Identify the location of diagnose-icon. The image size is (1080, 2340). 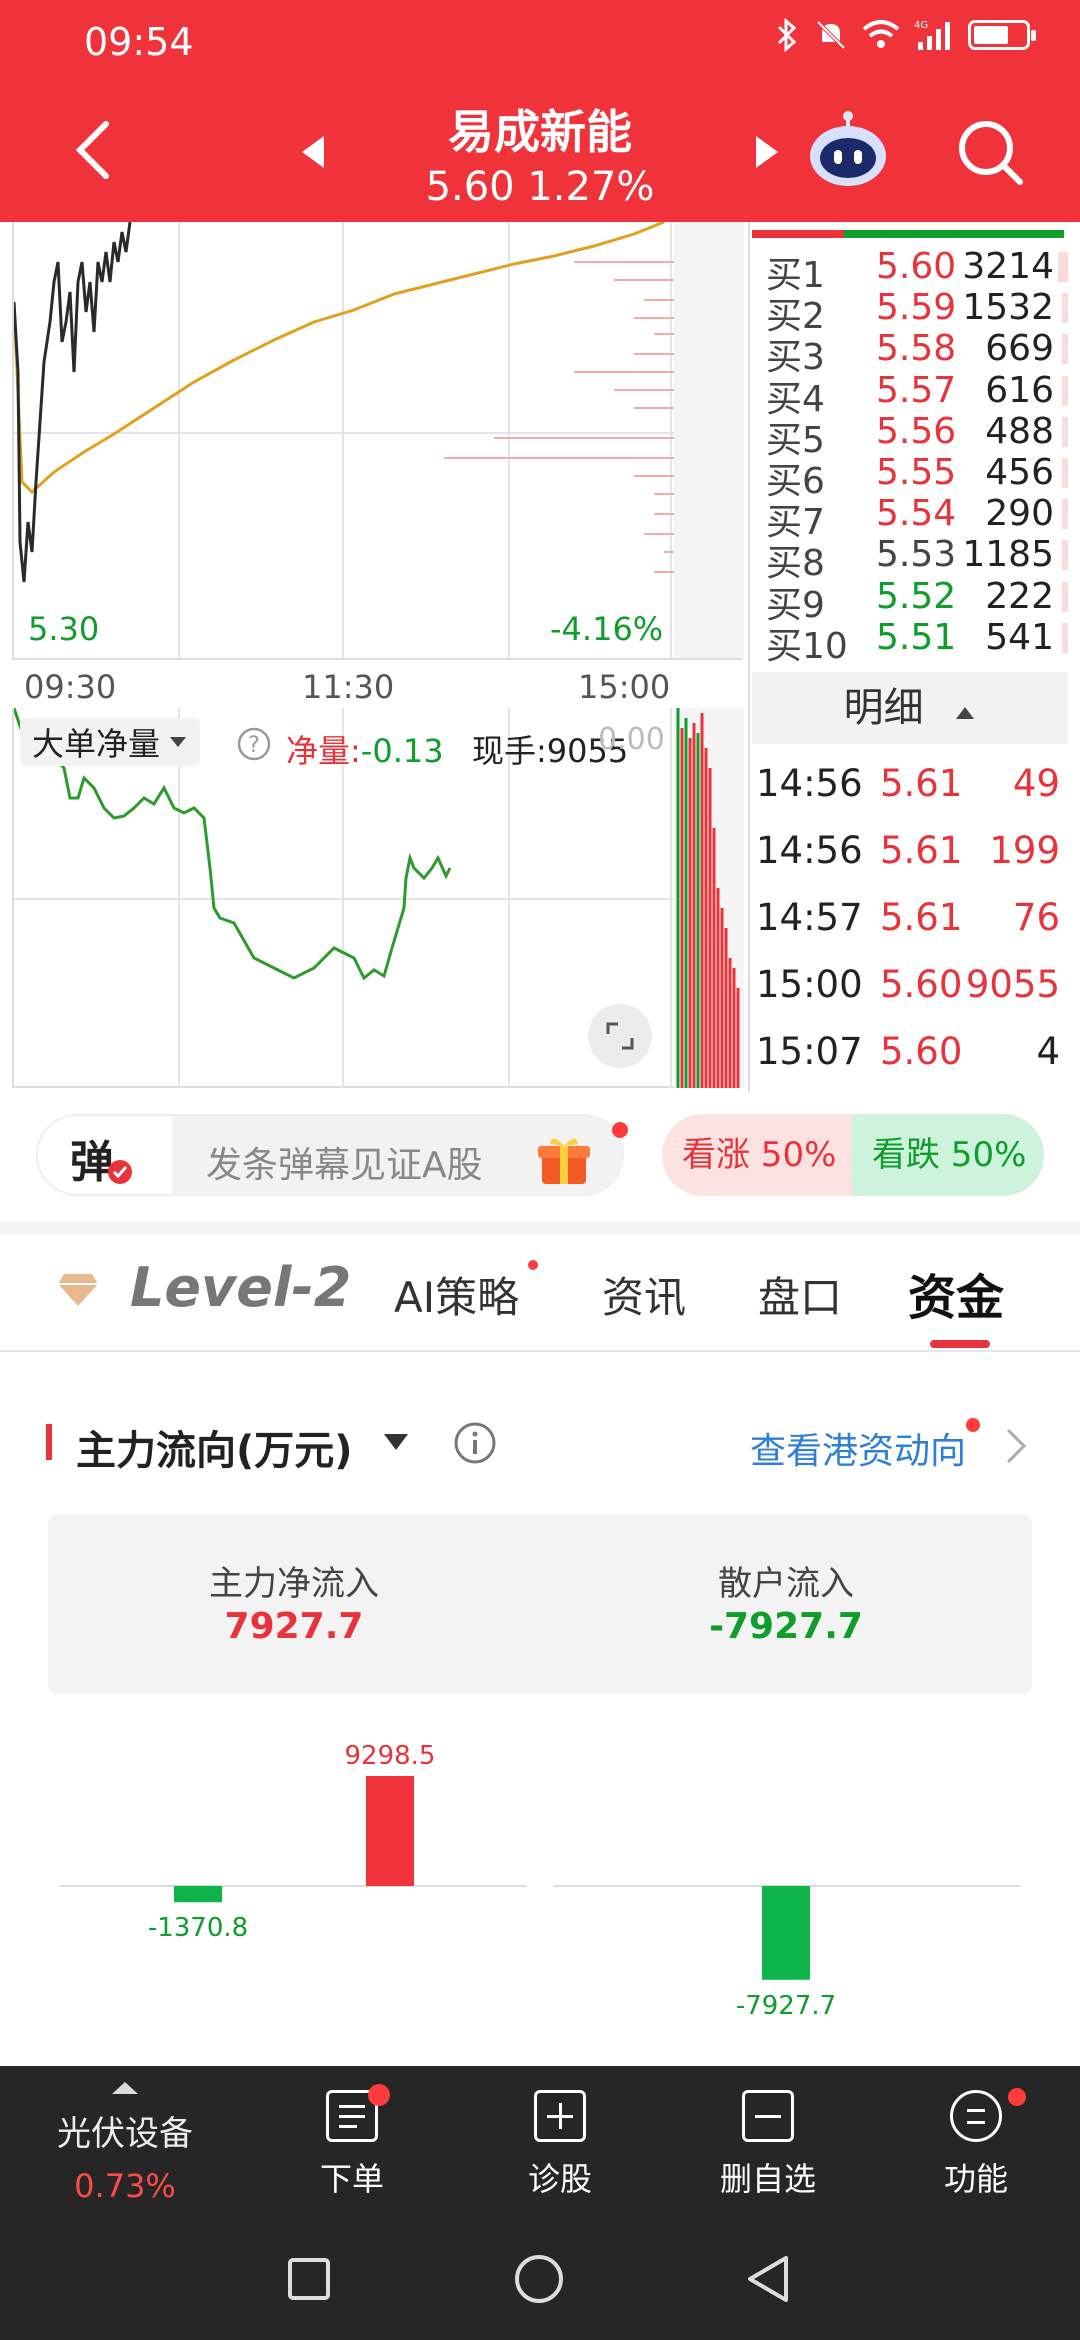
(560, 2116).